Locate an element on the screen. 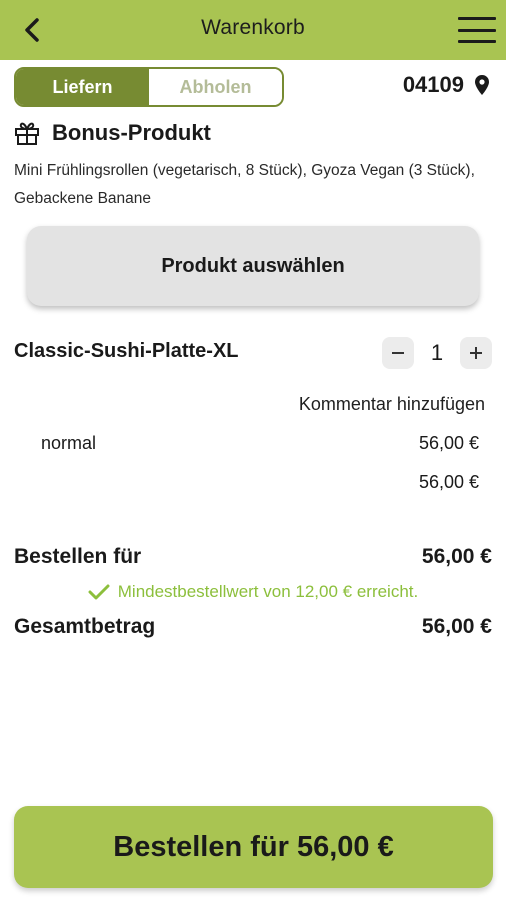 This screenshot has height=900, width=506. delivery-mode-toggle: Liefern Abholen is located at coordinates (149, 87).